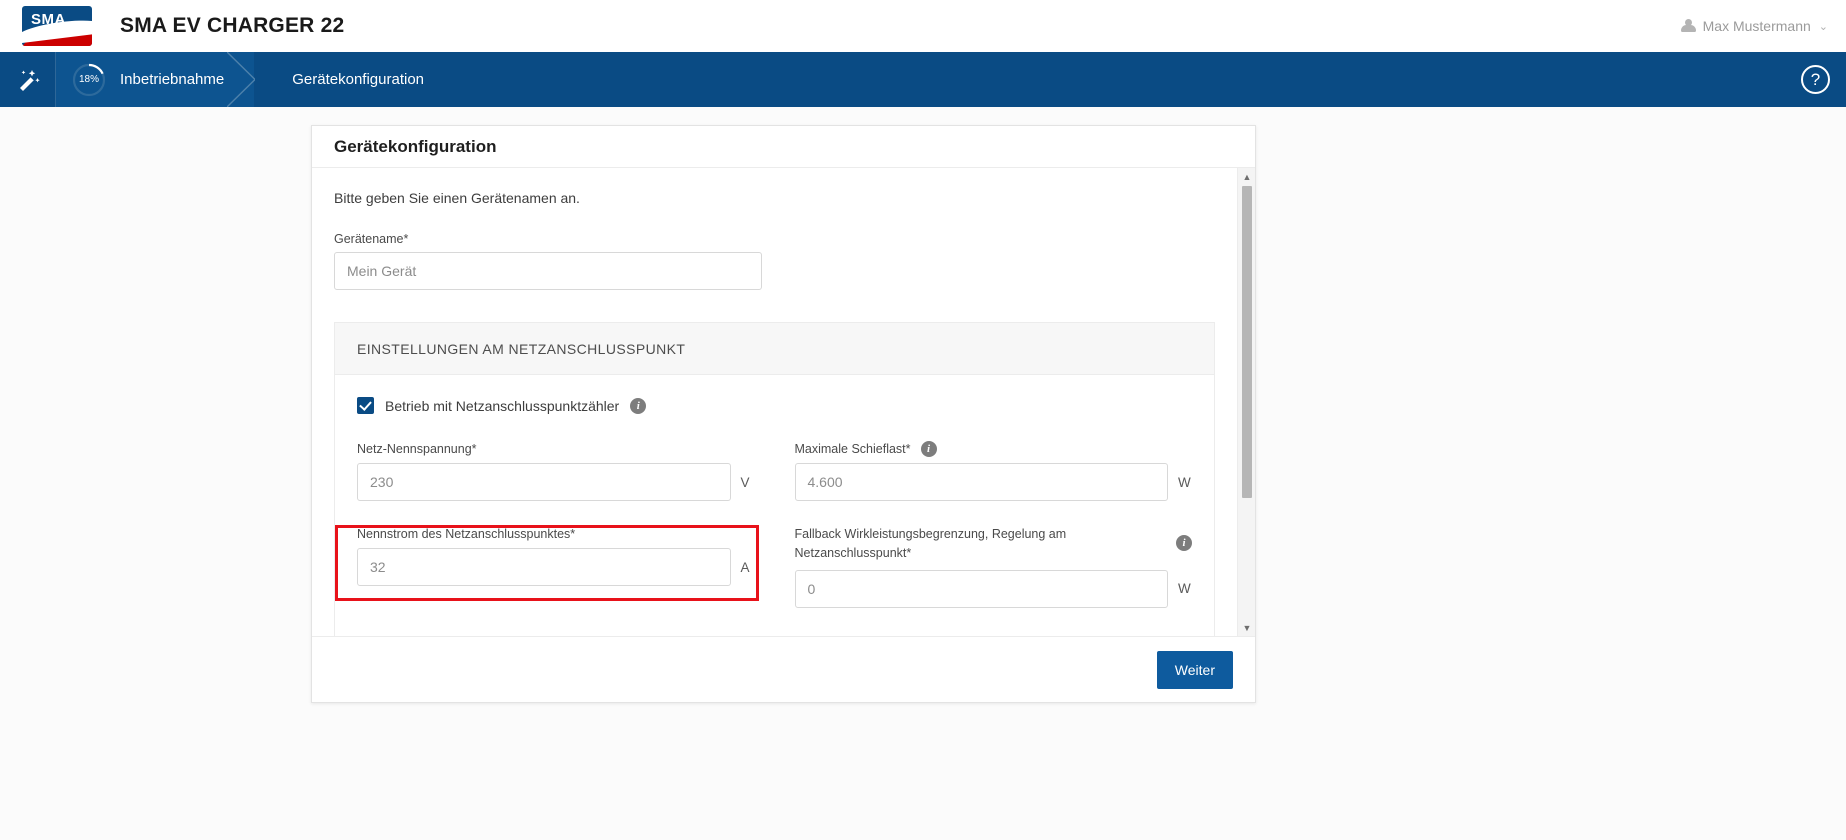 This screenshot has width=1846, height=840. I want to click on progress-percent-label: 18%, so click(88, 79).